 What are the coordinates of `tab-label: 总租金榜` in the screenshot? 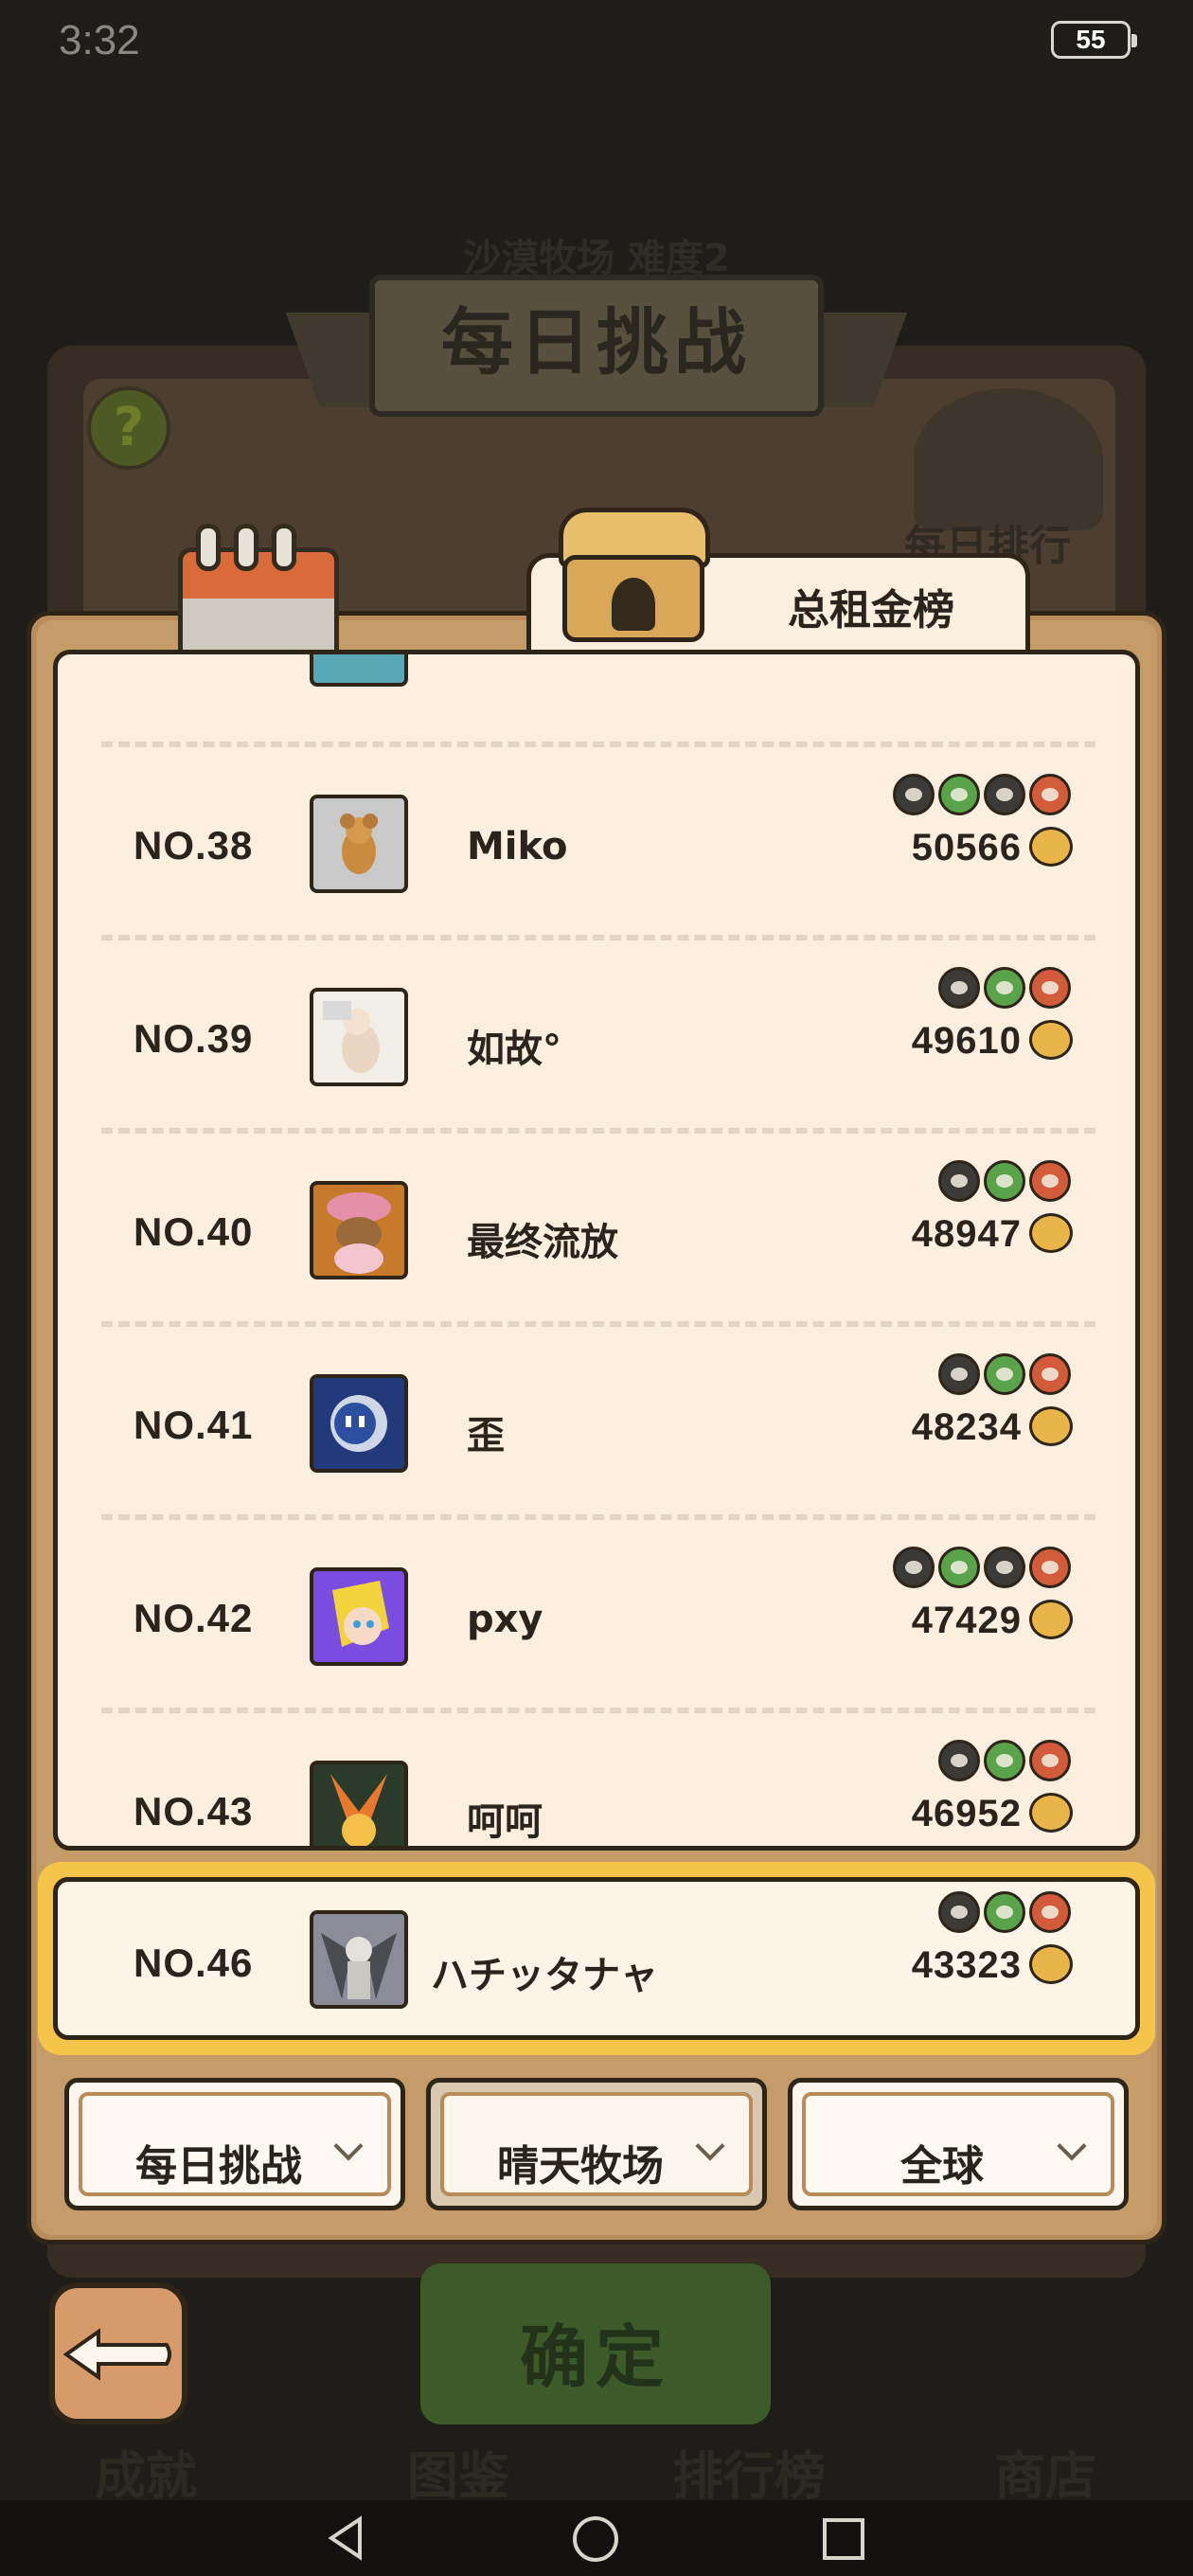 It's located at (871, 610).